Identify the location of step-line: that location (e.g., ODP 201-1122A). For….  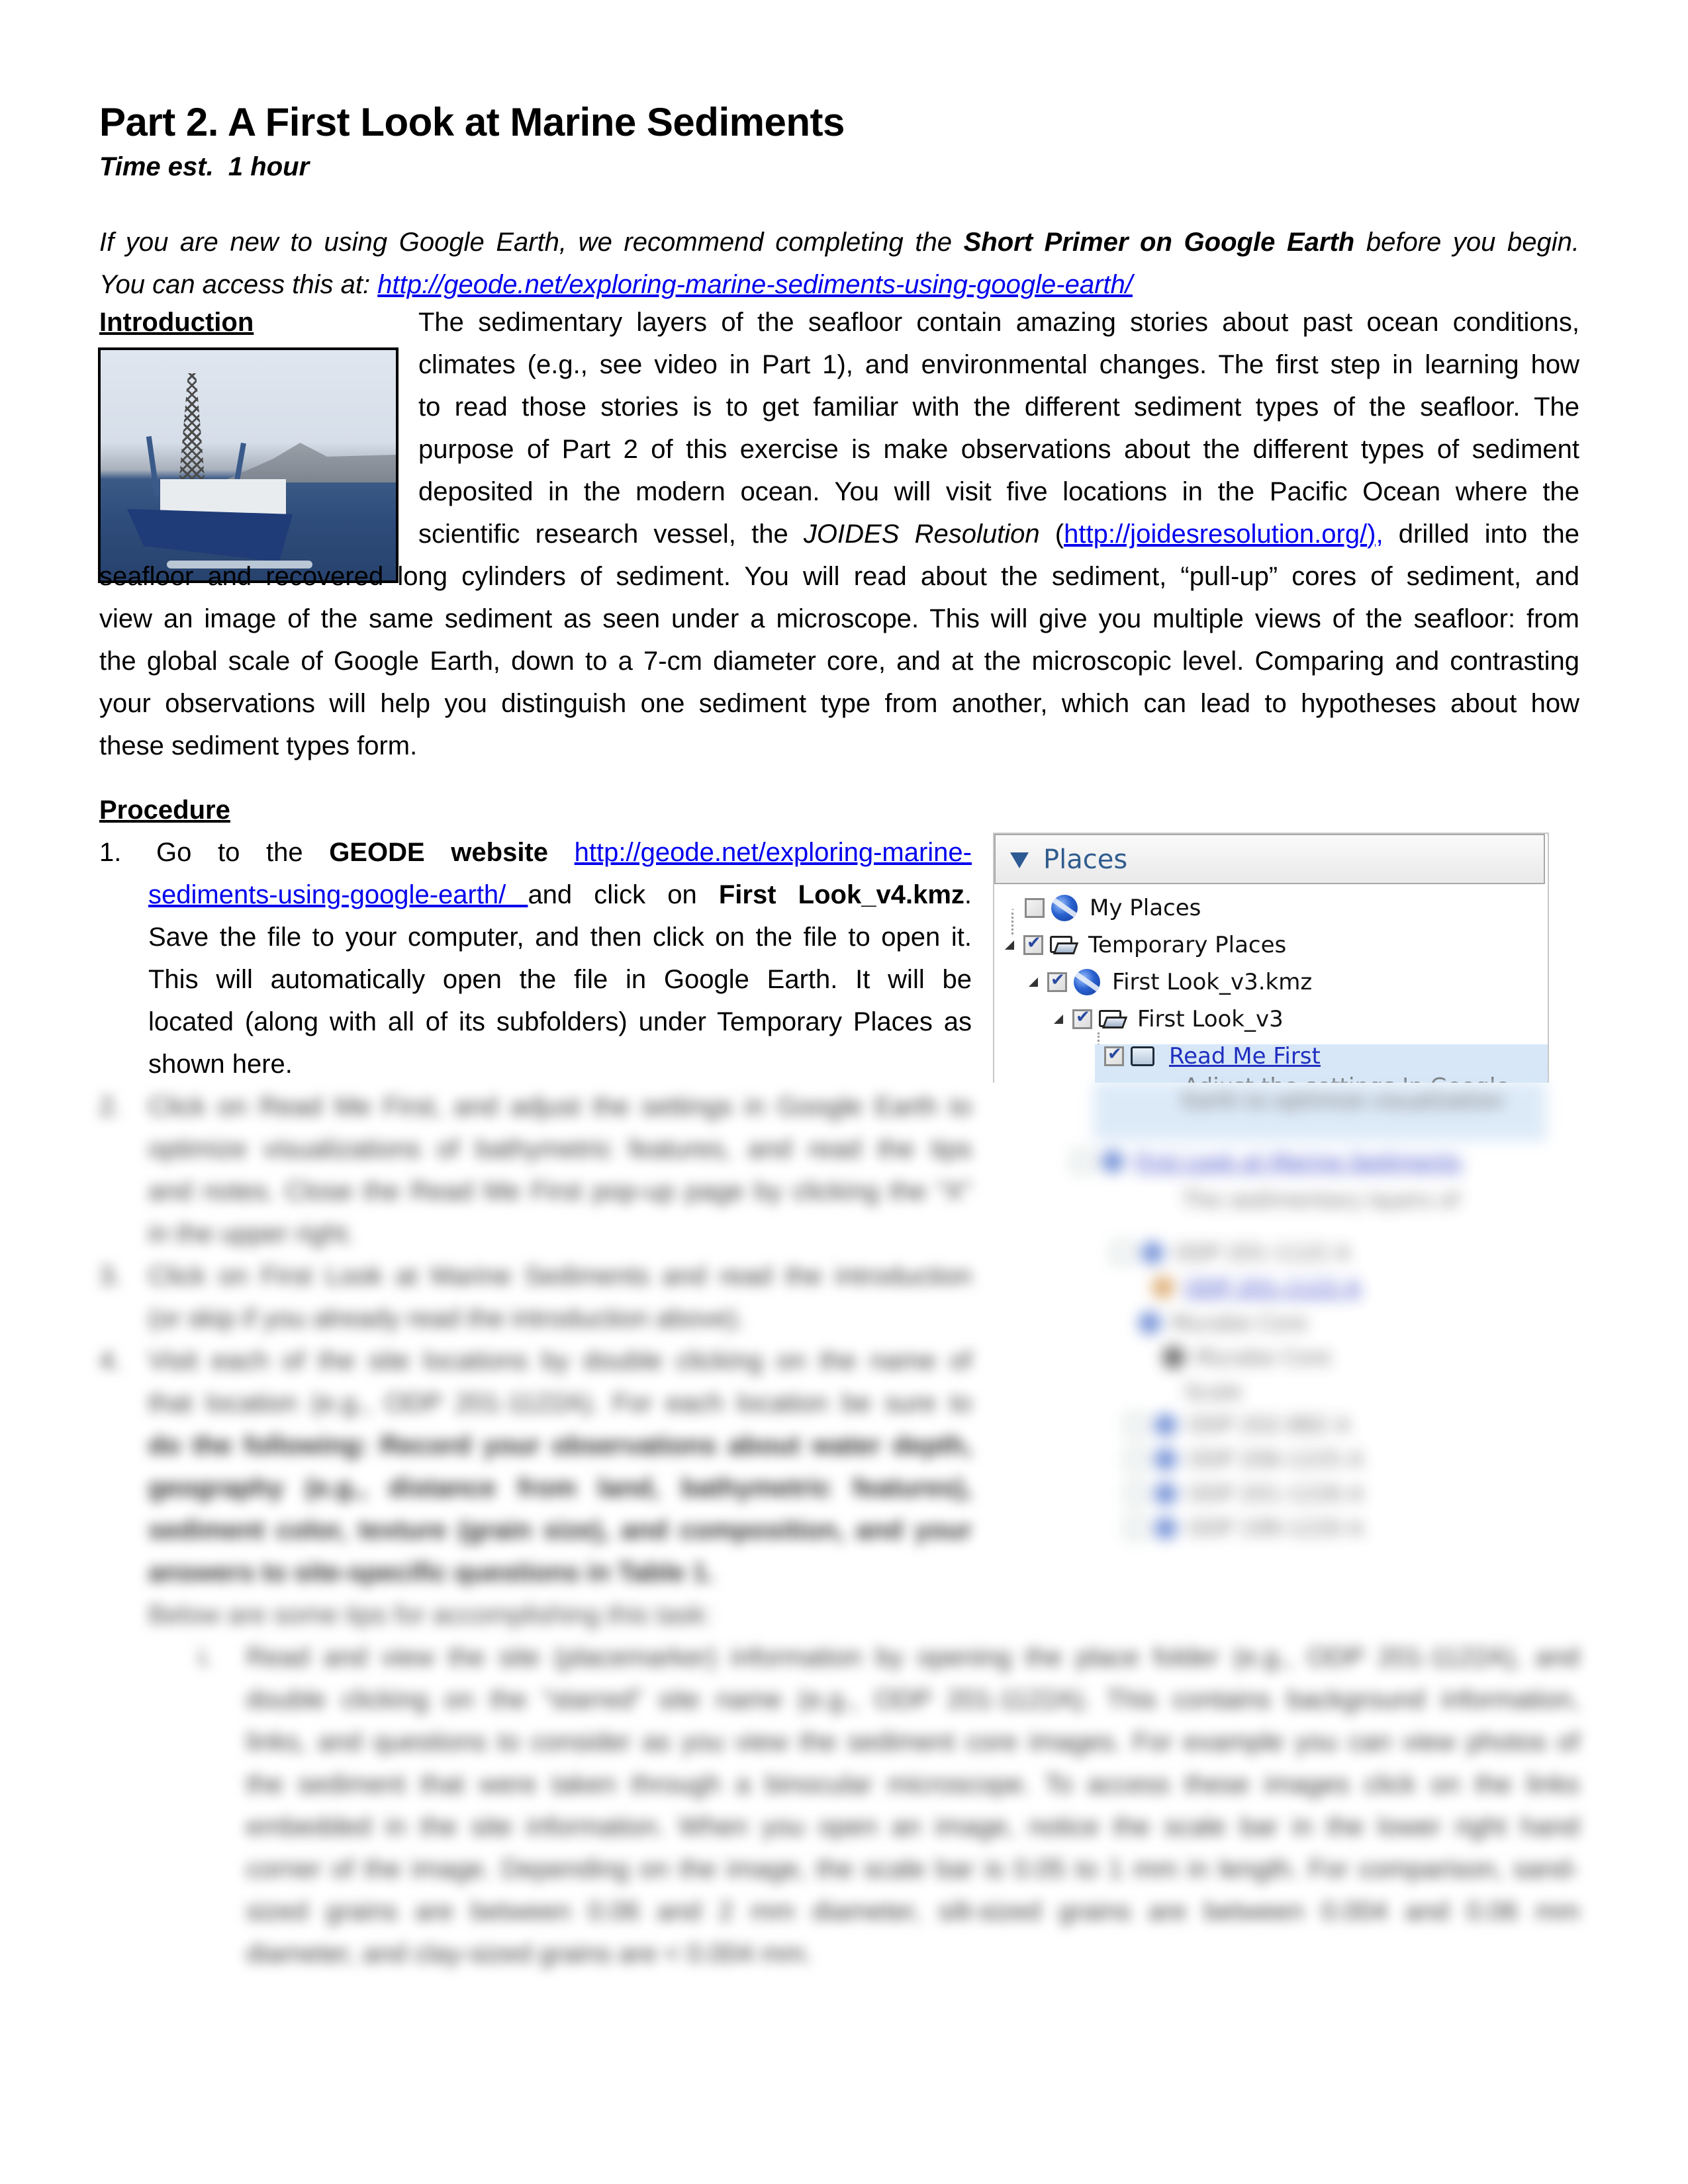
(560, 1403).